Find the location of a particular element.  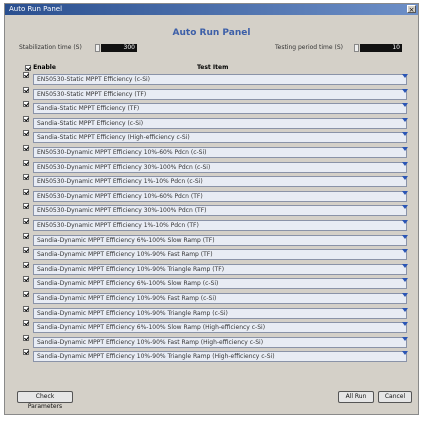

stabilization-time-label: Stabilization time (S) is located at coordinates (50, 47).